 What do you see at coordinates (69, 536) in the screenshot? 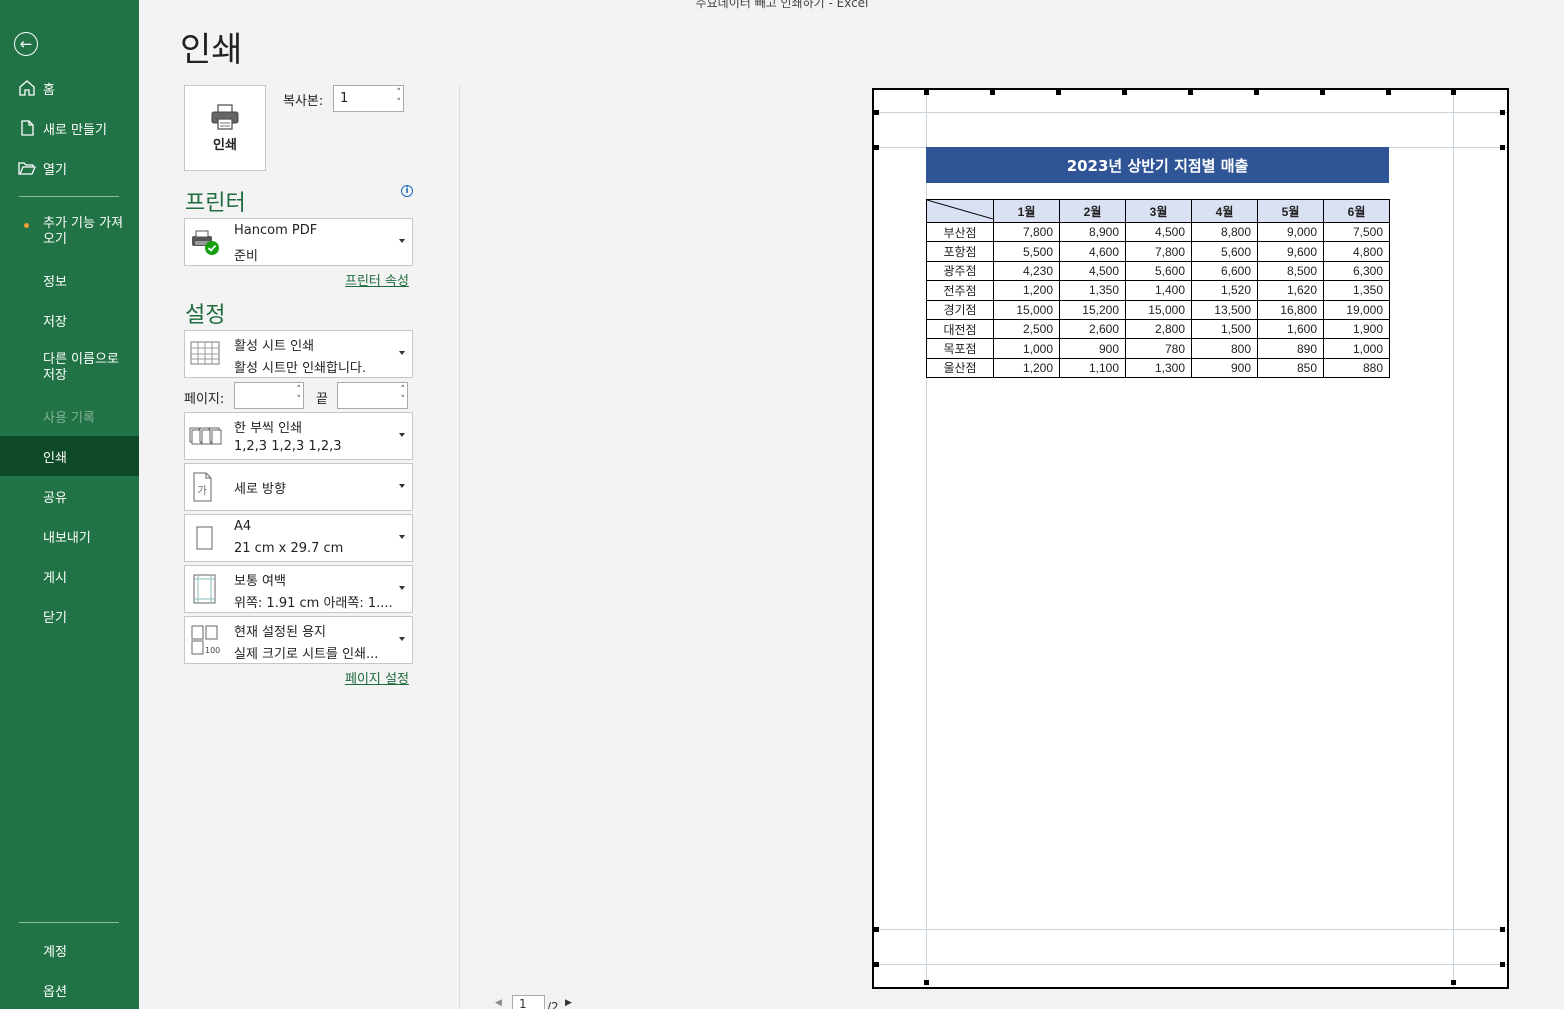
I see `nav-export: 내보내기` at bounding box center [69, 536].